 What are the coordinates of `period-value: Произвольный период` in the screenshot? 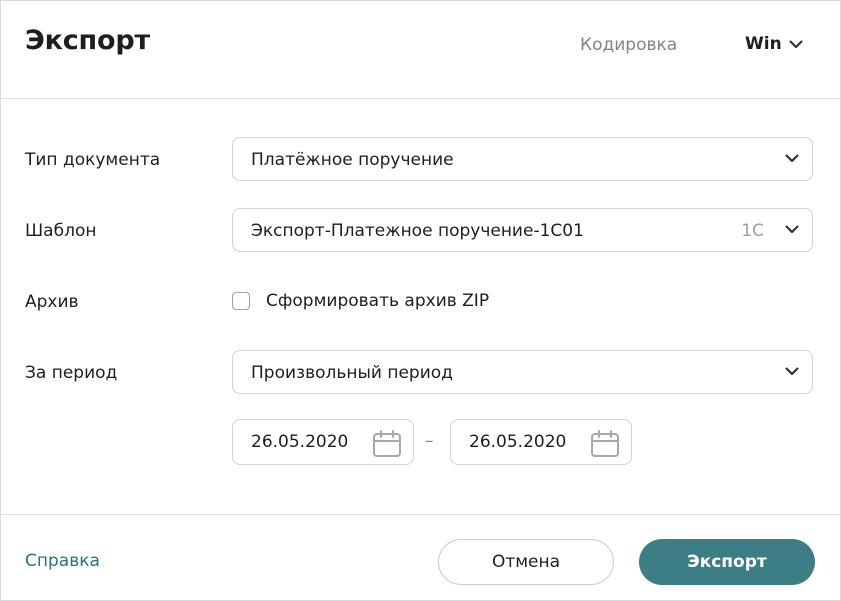 It's located at (352, 373).